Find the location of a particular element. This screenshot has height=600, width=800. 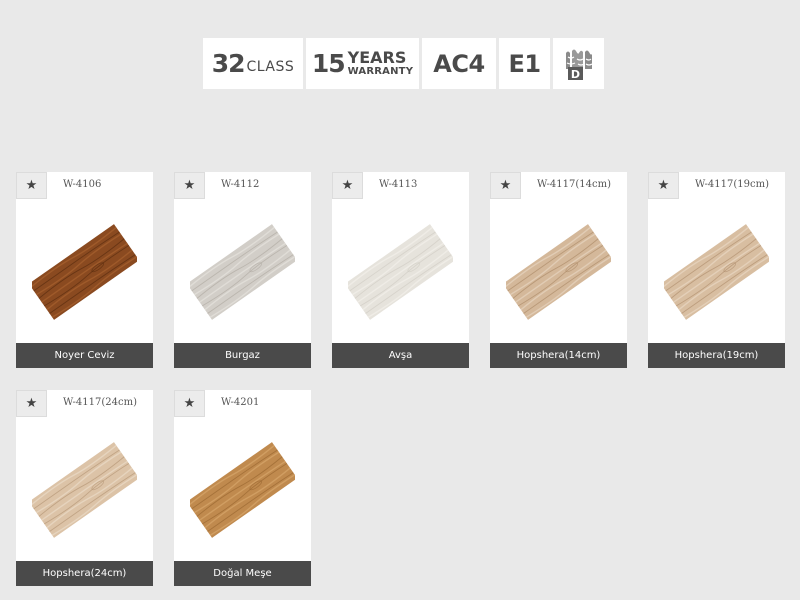

class-label: CLASS is located at coordinates (270, 66).